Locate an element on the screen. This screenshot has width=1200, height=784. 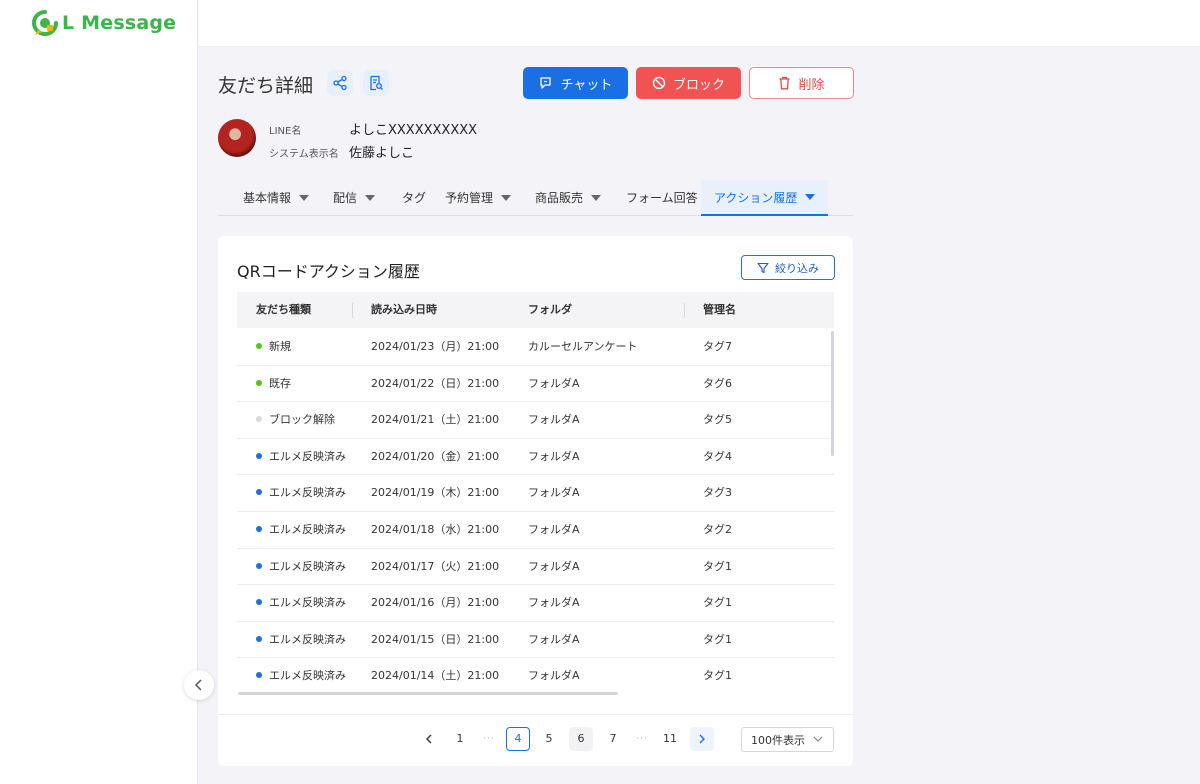
avatar is located at coordinates (237, 138).